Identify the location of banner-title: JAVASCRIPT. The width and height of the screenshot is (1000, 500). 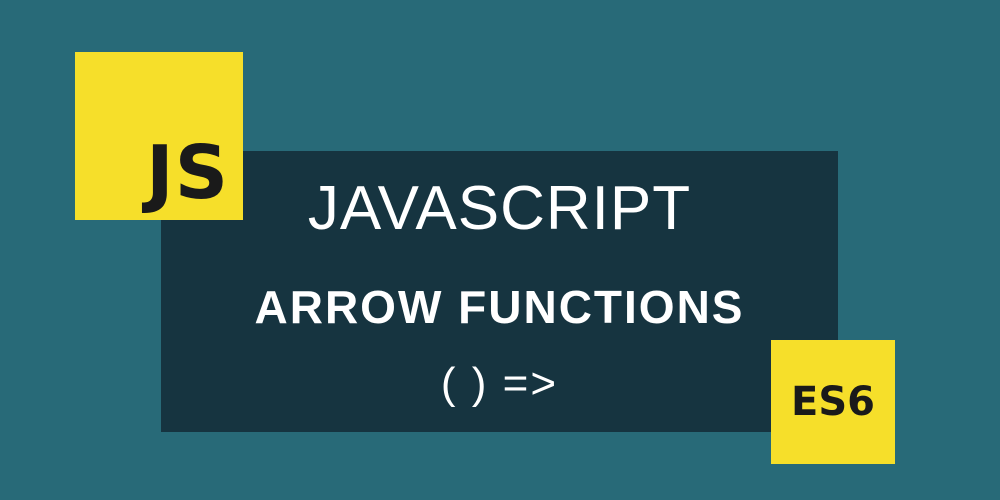
(499, 208).